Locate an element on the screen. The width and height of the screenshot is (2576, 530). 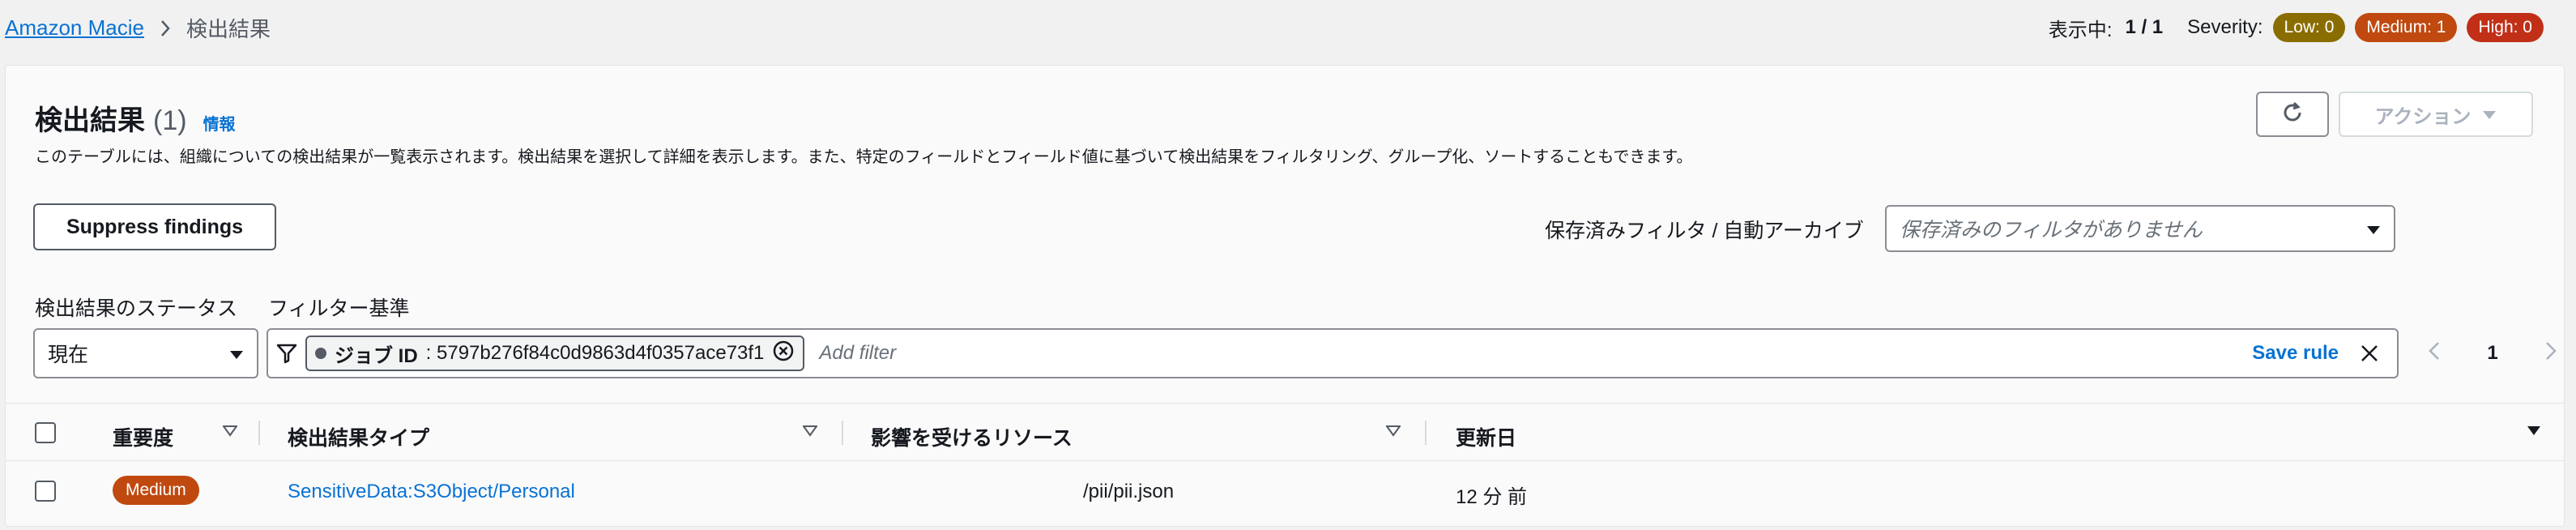
add-filter-input: Add filter is located at coordinates (1535, 353).